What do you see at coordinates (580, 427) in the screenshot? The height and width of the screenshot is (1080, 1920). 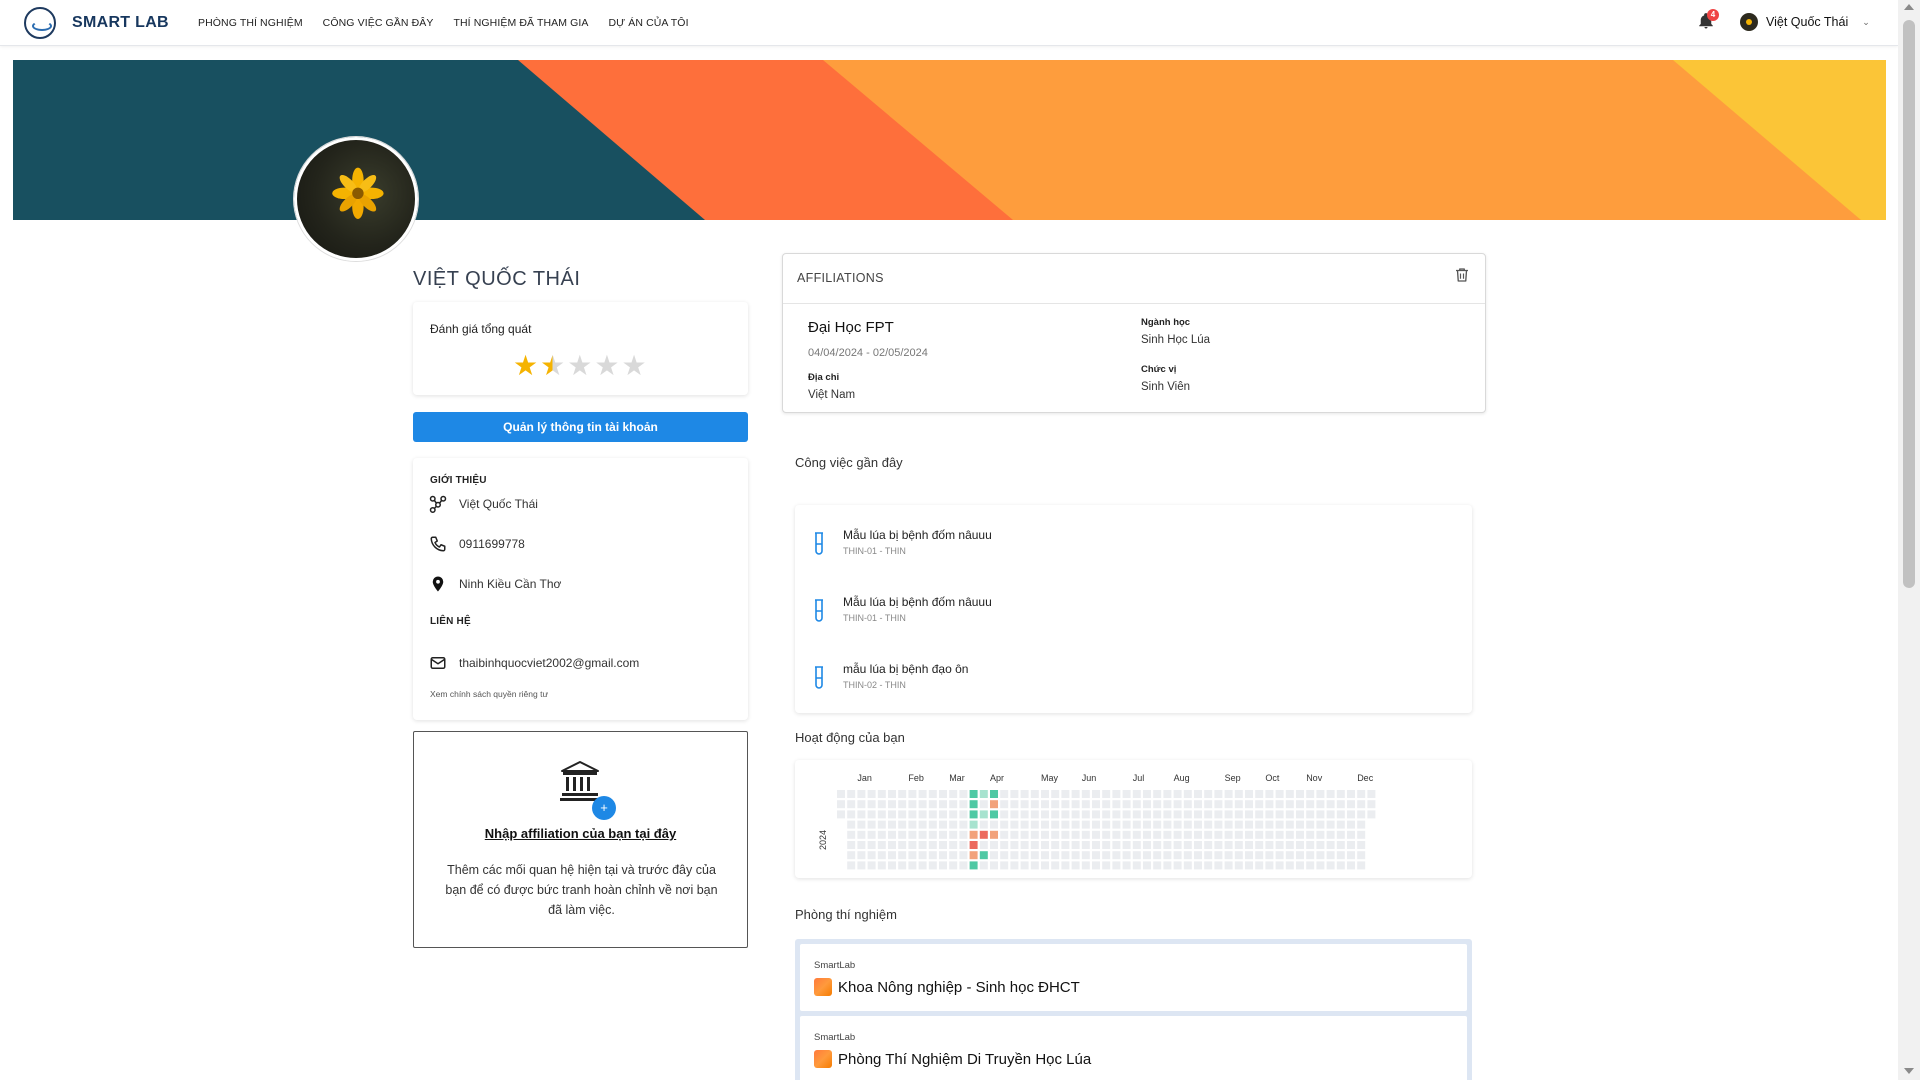 I see `manage-account-button: Quản lý thông tin tài khoản` at bounding box center [580, 427].